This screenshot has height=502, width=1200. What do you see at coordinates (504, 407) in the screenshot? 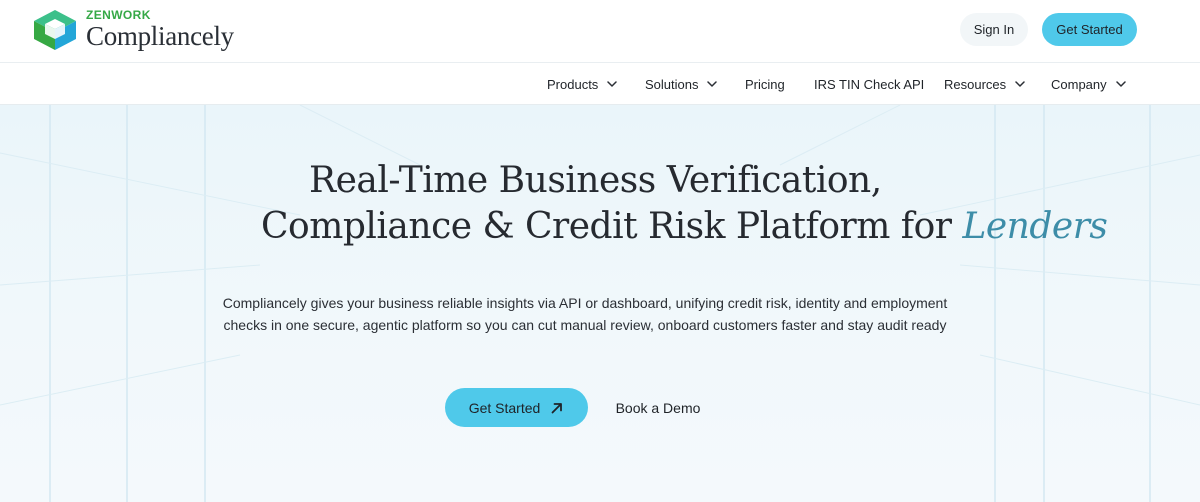
I see `get-started-label: Get Started` at bounding box center [504, 407].